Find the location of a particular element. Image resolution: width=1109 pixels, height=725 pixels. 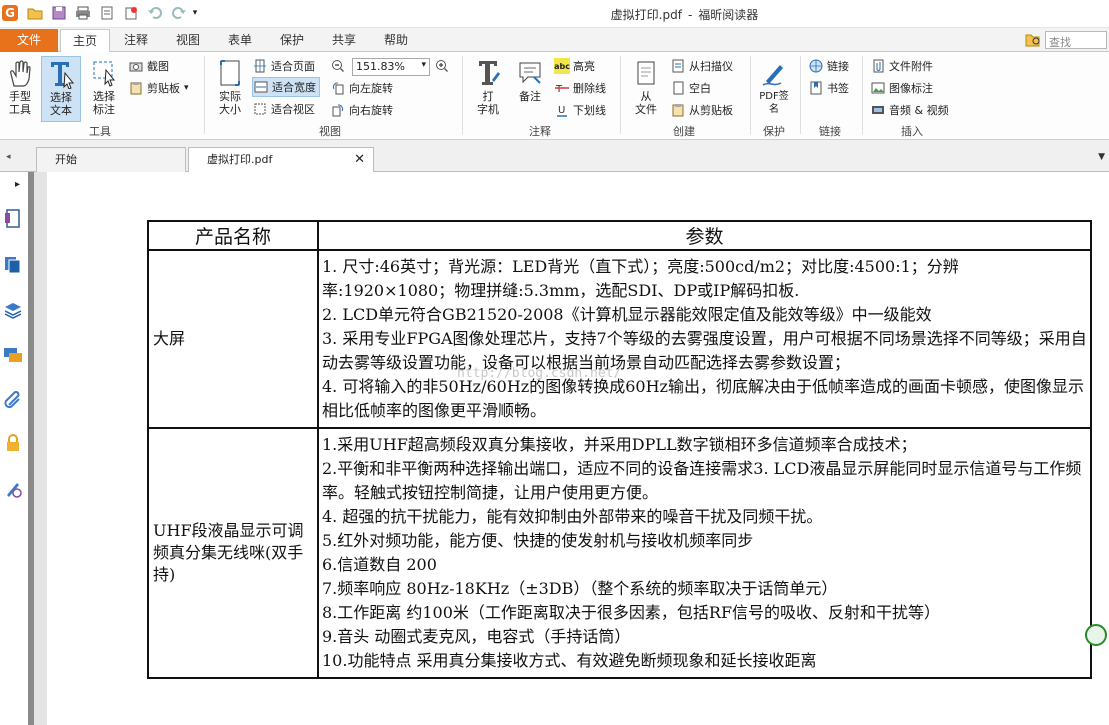

actual-size-label: 实际 大小 is located at coordinates (230, 103).